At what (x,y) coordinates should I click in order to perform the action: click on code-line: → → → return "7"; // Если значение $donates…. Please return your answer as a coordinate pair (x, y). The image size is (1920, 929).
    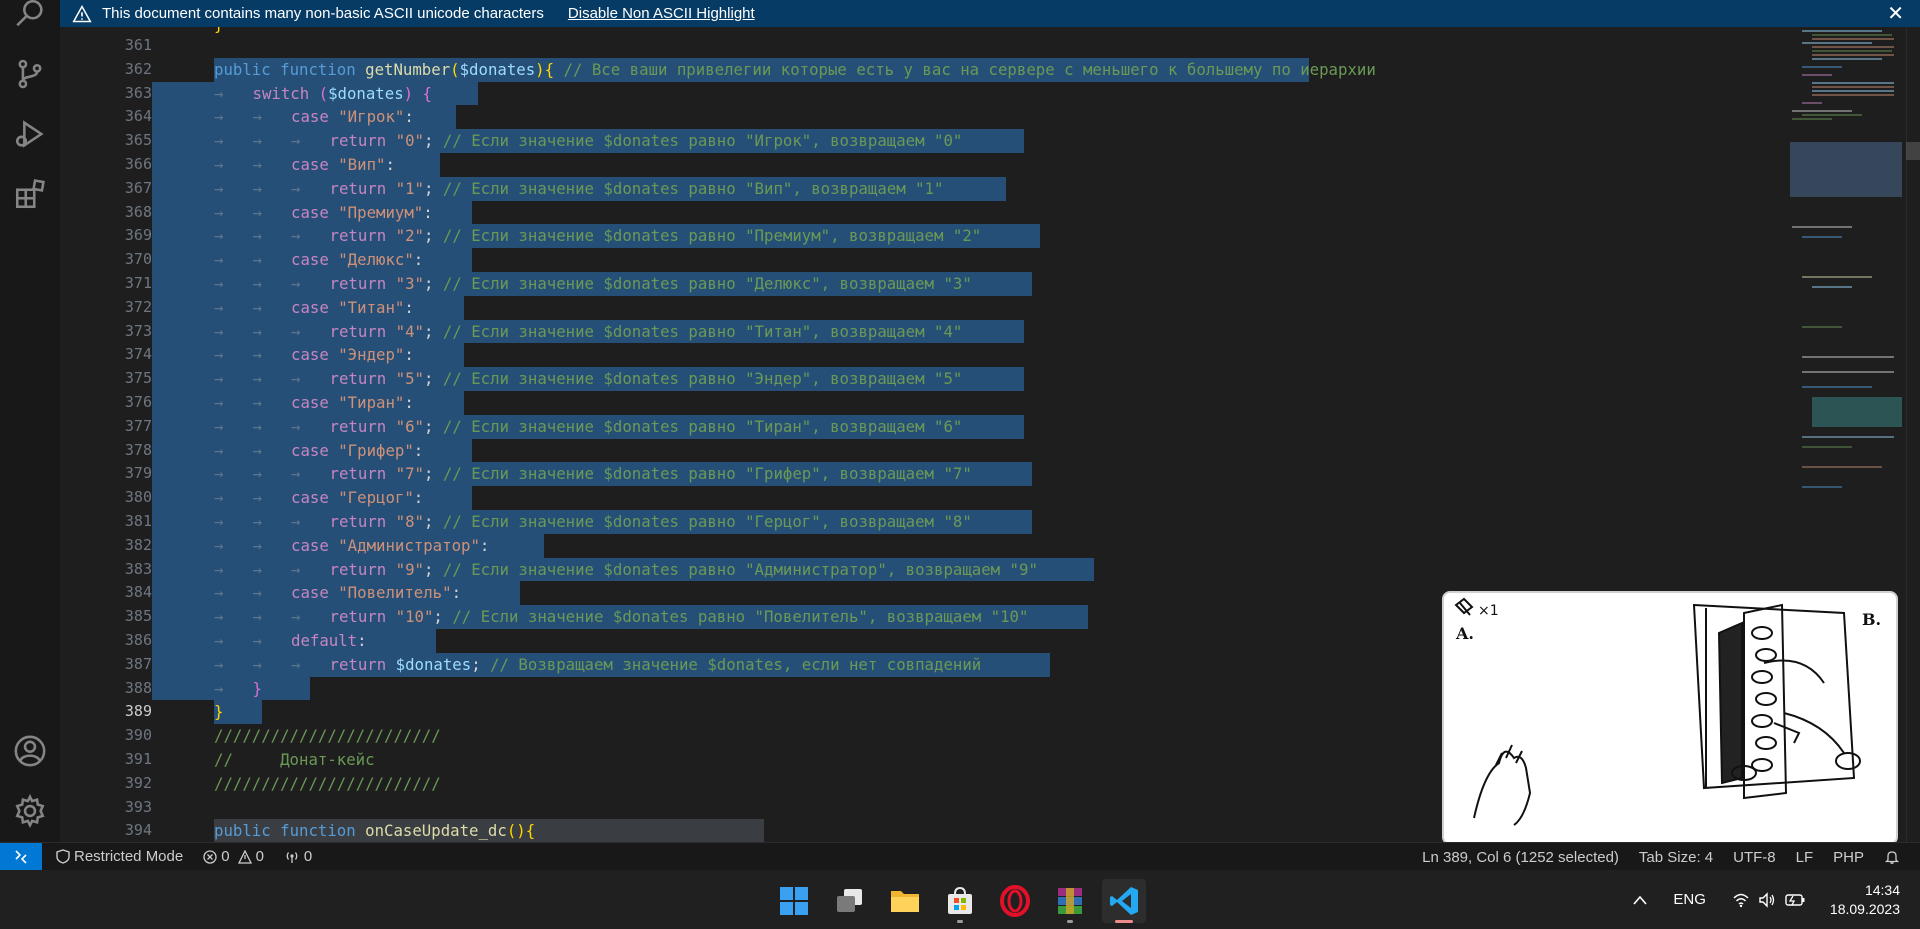
    Looking at the image, I should click on (593, 474).